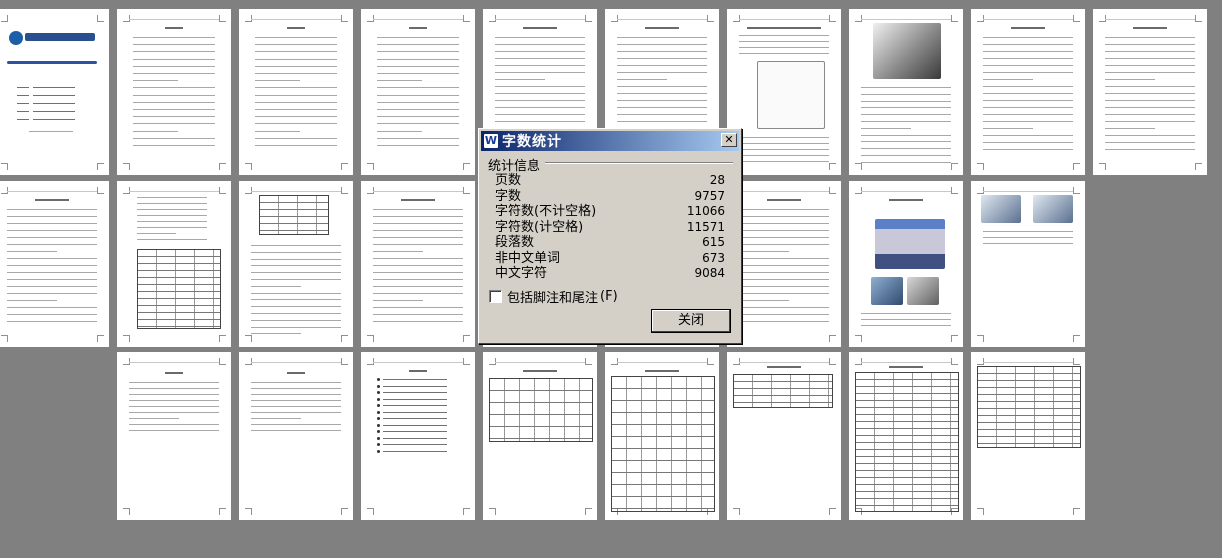  Describe the element at coordinates (495, 296) in the screenshot. I see `include-footnotes-checkbox` at that location.